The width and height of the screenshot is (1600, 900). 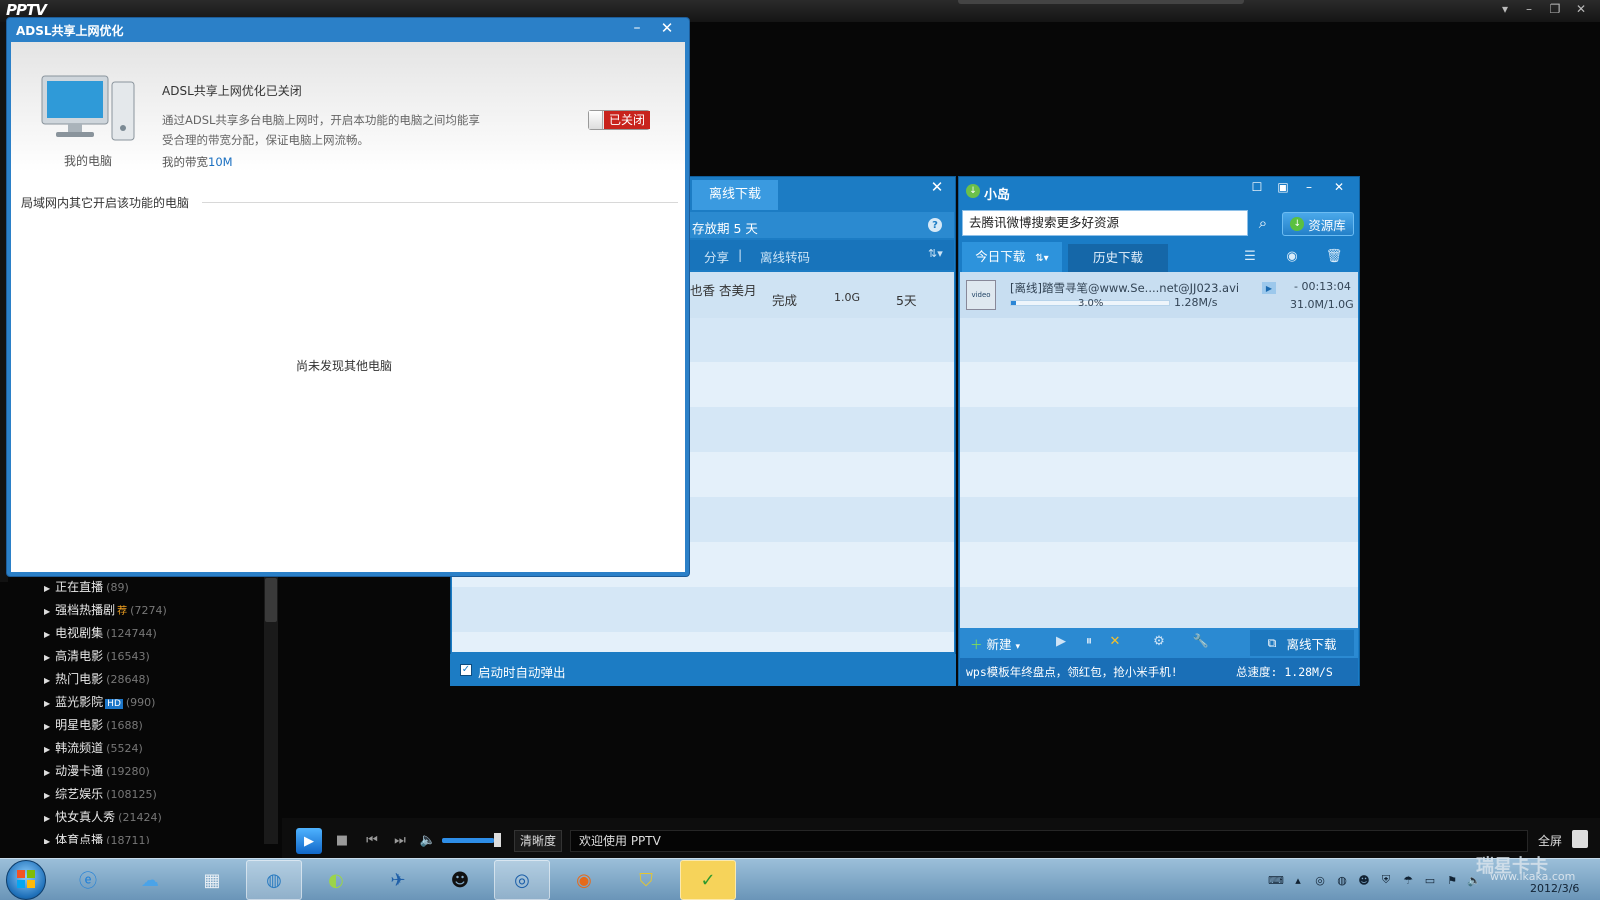 I want to click on pptv-taskbar-icon: ◎, so click(x=522, y=880).